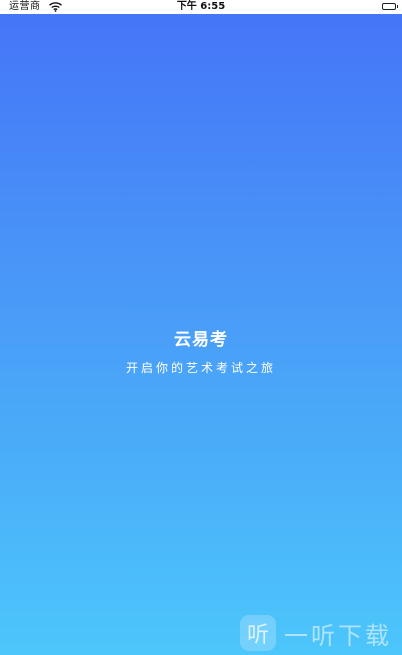 This screenshot has height=655, width=402. What do you see at coordinates (201, 340) in the screenshot?
I see `app-name: 云易考` at bounding box center [201, 340].